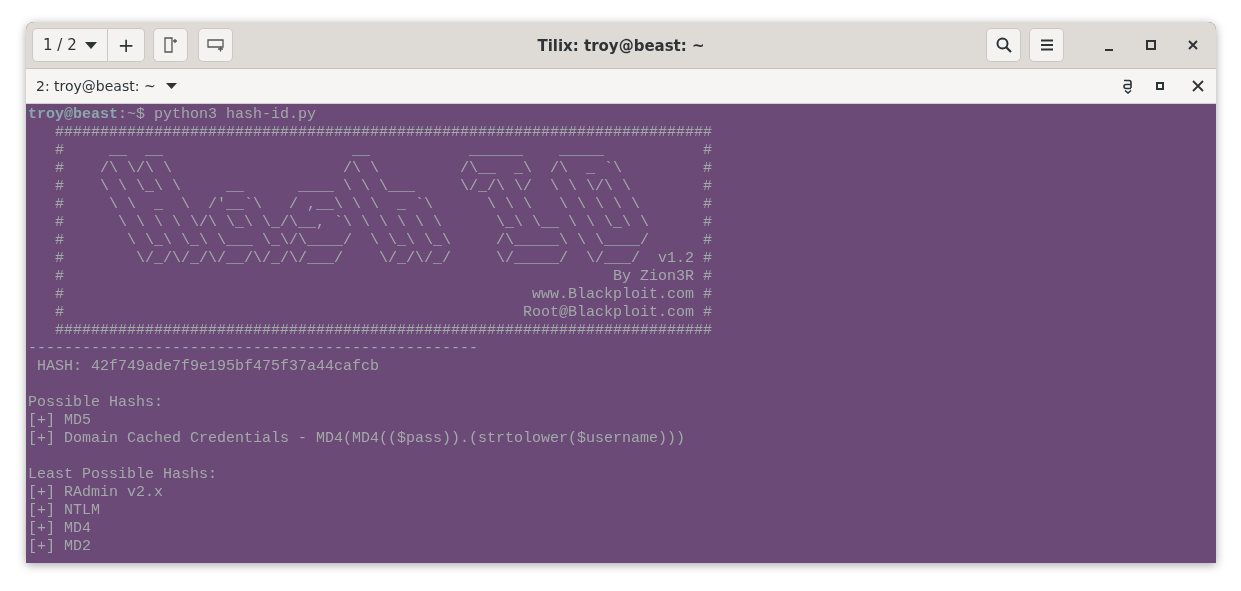 This screenshot has height=591, width=1241. I want to click on split-right-icon, so click(170, 45).